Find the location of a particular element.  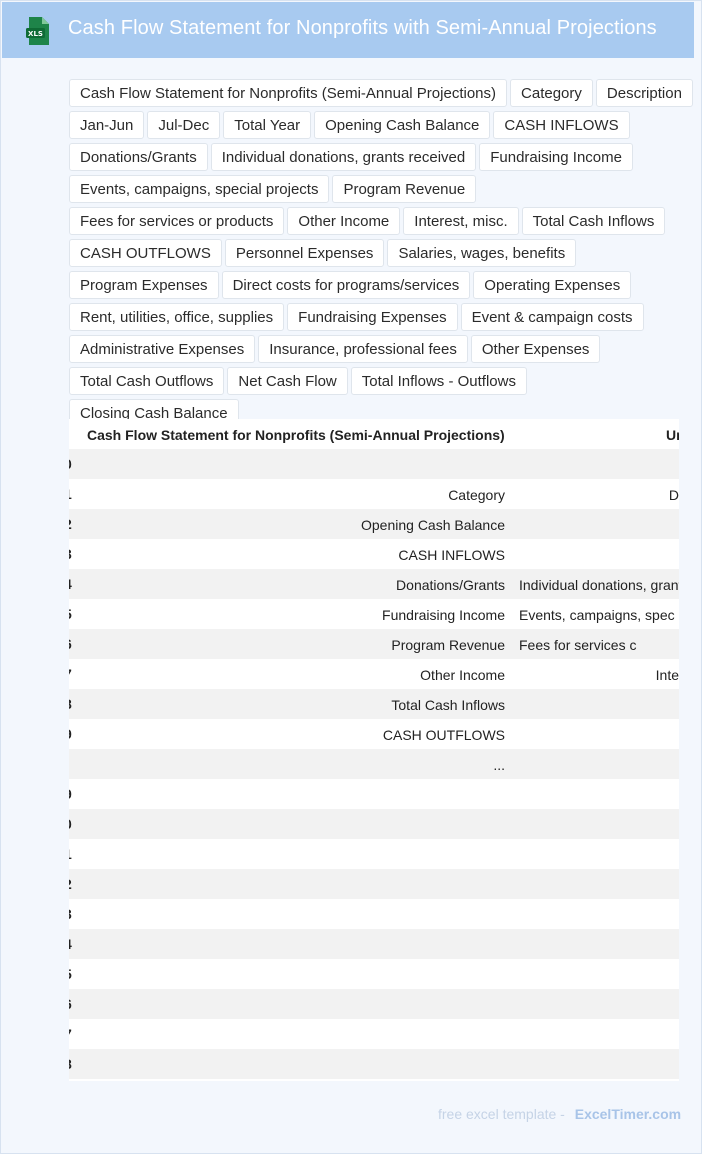

cell-category: Program Revenue is located at coordinates (448, 645).